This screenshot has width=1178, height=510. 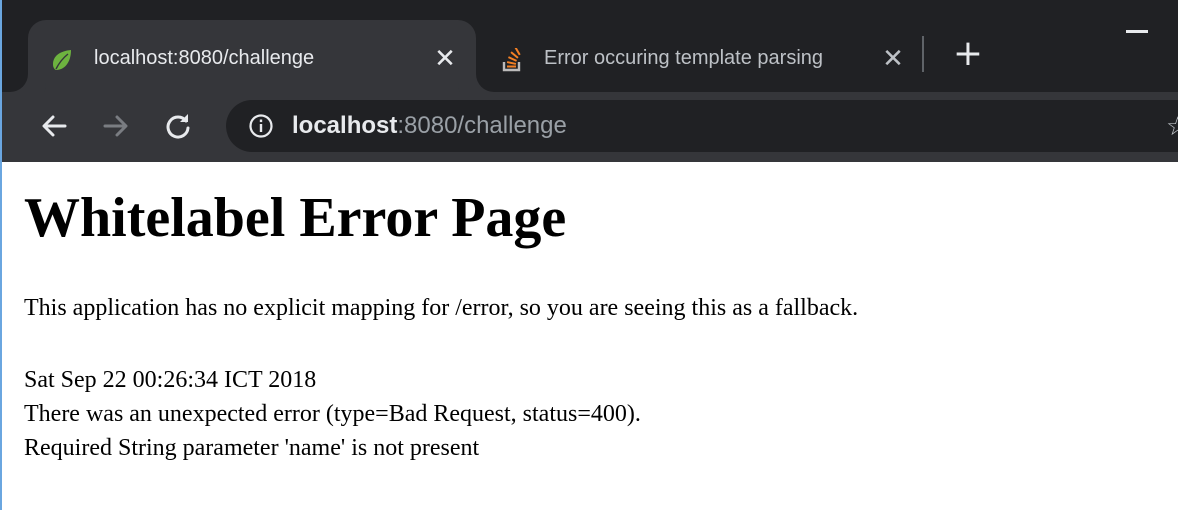 I want to click on tab-title: localhost:8080/challenge, so click(x=204, y=58).